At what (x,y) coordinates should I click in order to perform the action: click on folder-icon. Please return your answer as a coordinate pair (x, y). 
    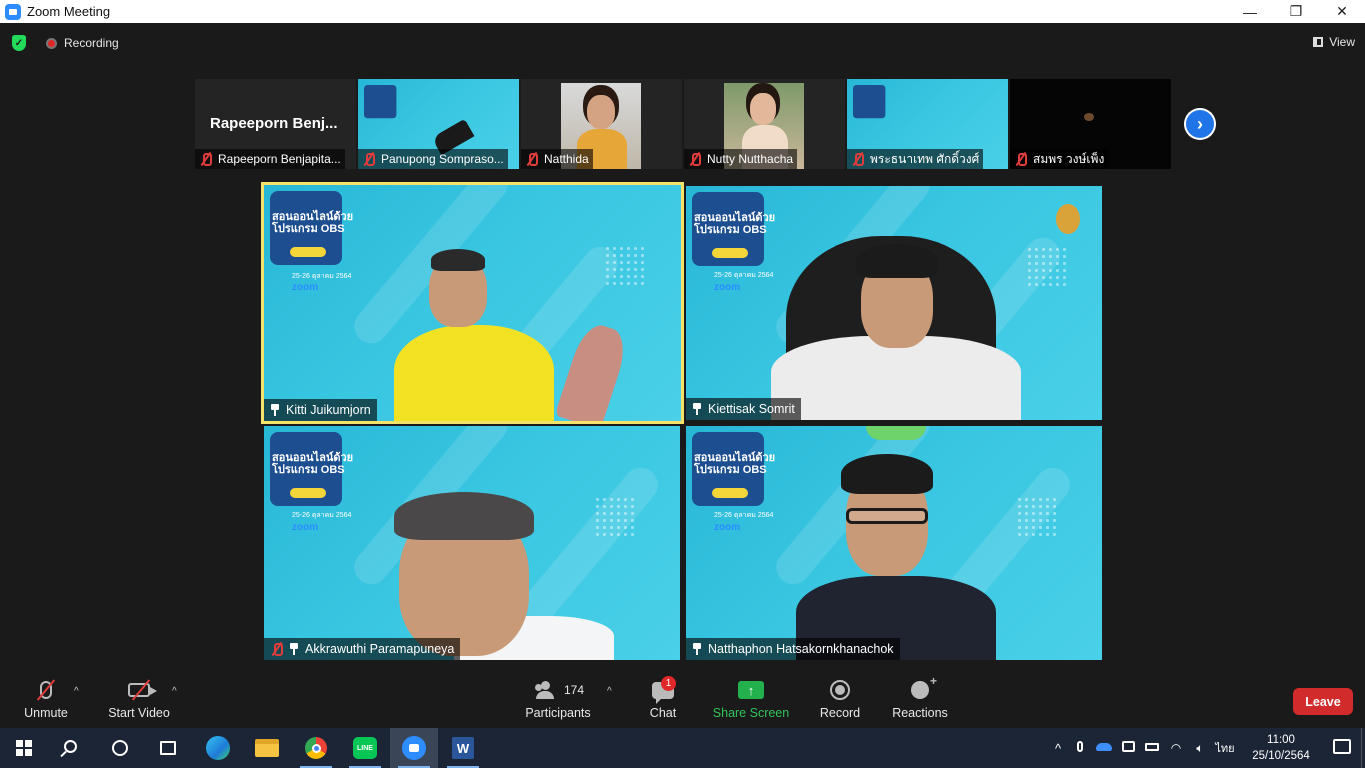
    Looking at the image, I should click on (267, 748).